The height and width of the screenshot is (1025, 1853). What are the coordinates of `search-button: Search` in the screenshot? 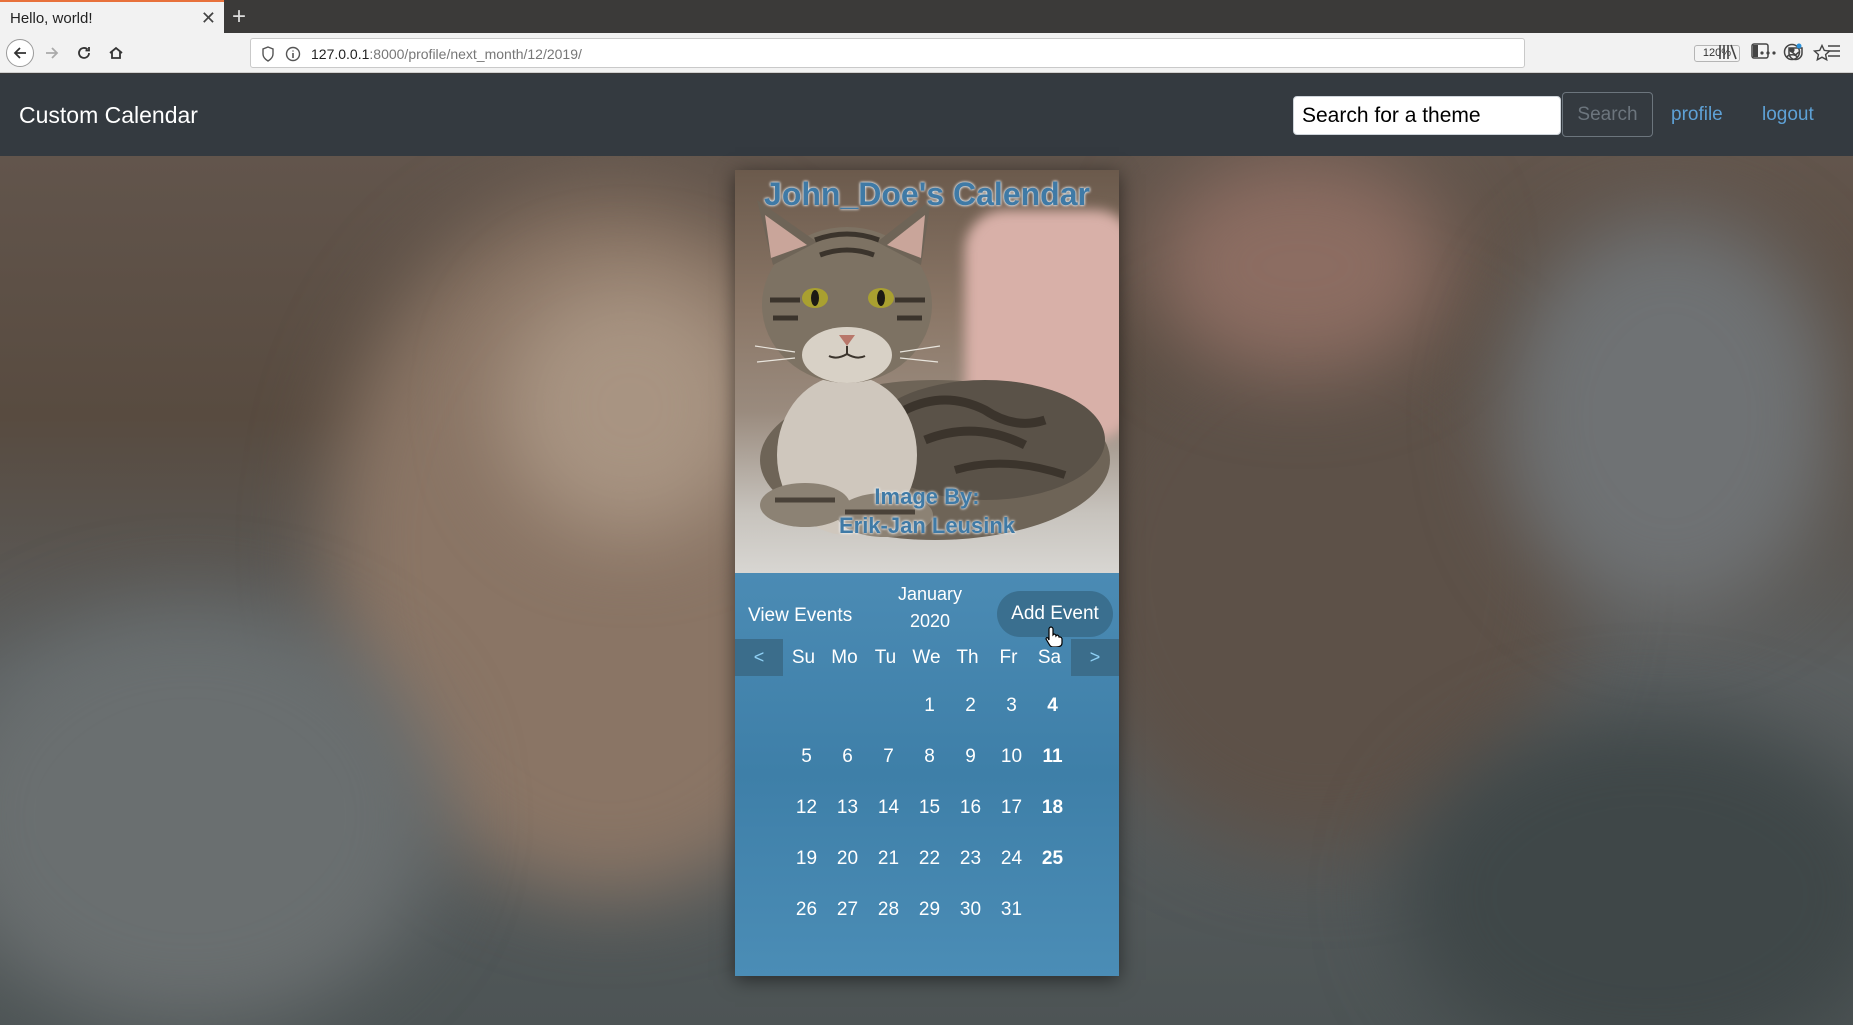 It's located at (1607, 114).